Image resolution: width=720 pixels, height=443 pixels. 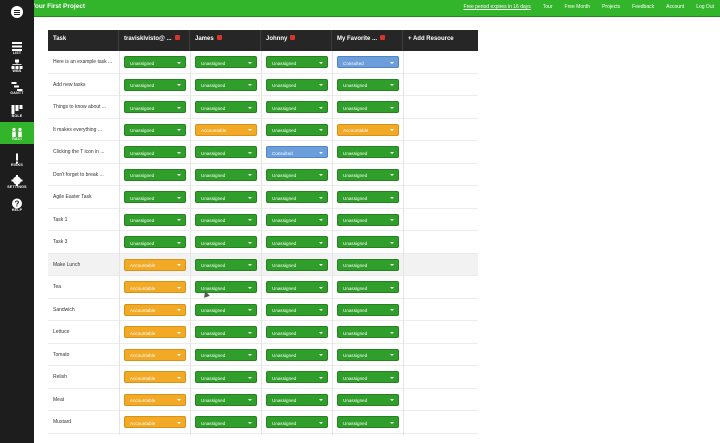 I want to click on task-name: Agile Easter Task, so click(x=72, y=197).